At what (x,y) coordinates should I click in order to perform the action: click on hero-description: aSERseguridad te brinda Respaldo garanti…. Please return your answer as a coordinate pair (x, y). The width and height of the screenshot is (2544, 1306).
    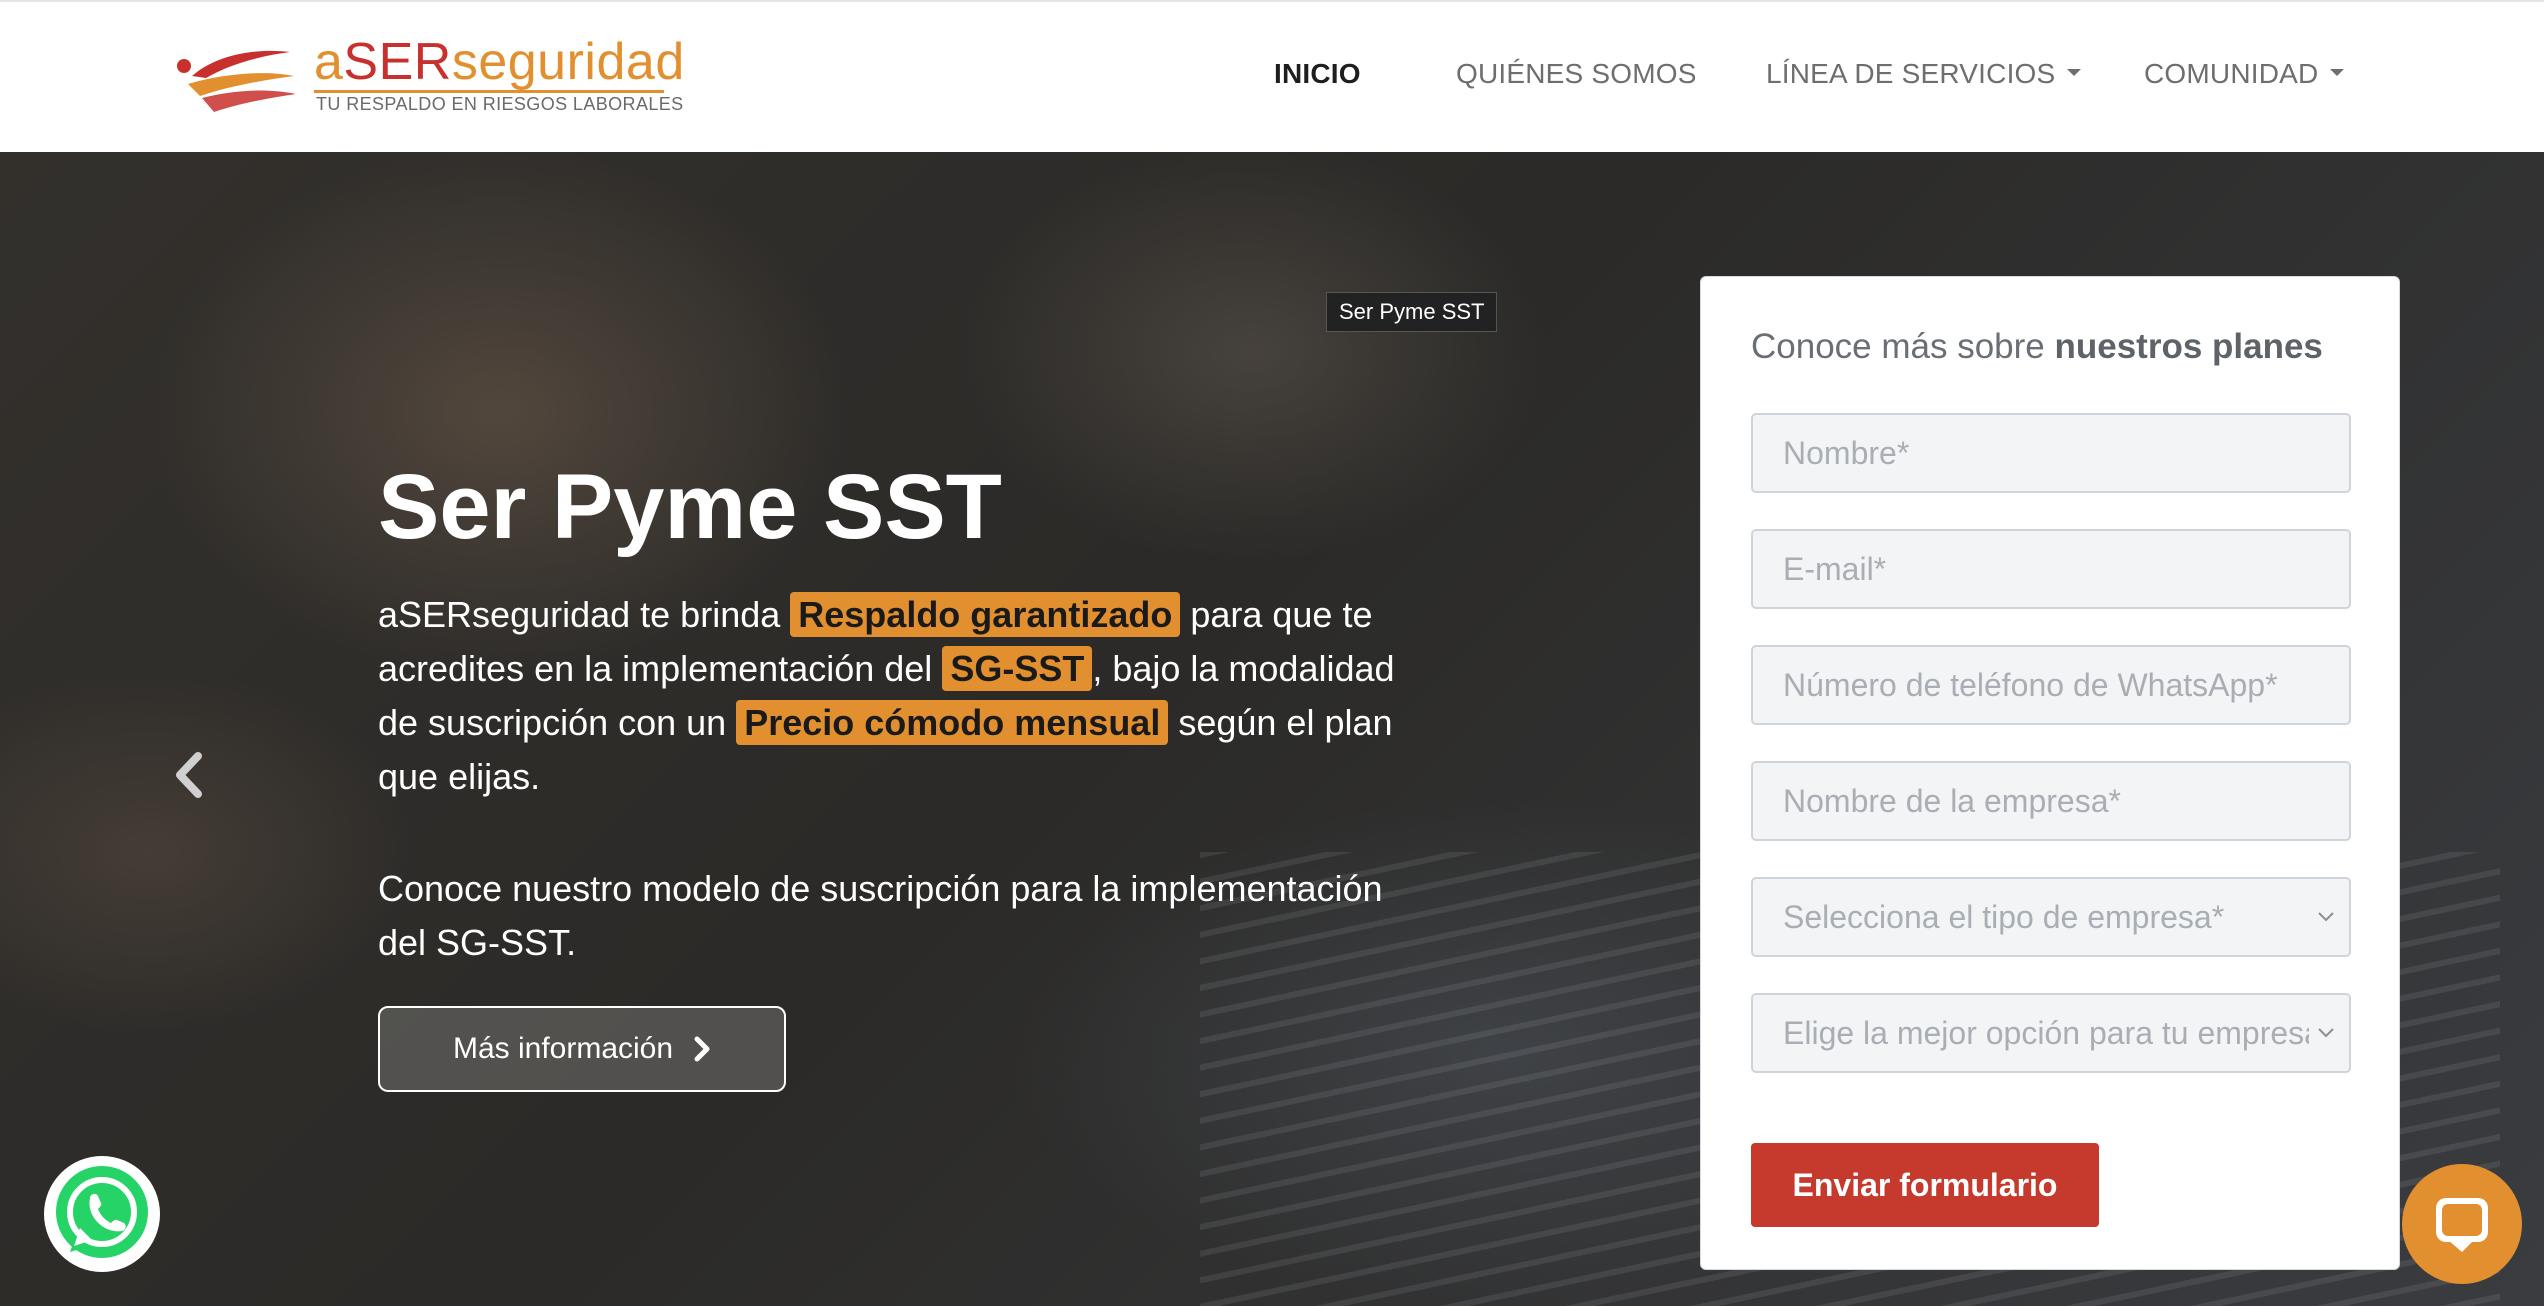
    Looking at the image, I should click on (888, 696).